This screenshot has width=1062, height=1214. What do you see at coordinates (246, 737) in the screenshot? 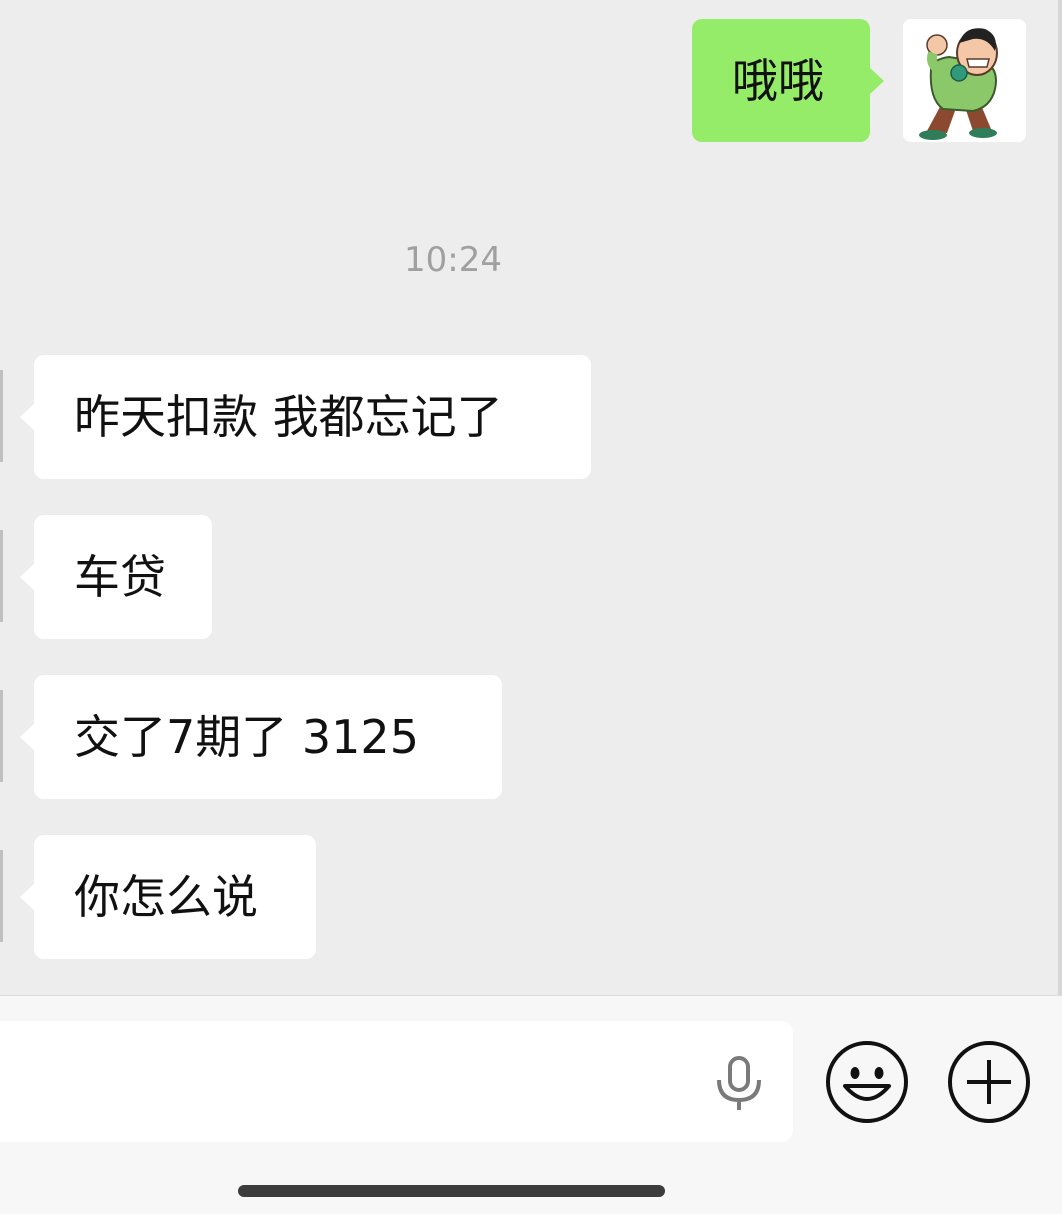
I see `message-text: 交了7期了 3125` at bounding box center [246, 737].